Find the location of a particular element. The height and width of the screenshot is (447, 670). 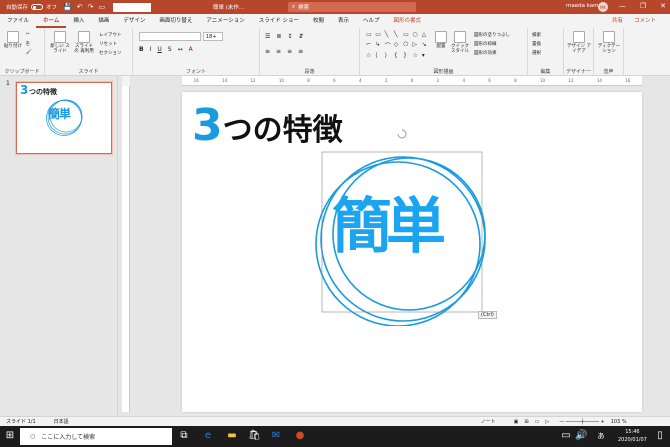

ruler-corner is located at coordinates (126, 81).